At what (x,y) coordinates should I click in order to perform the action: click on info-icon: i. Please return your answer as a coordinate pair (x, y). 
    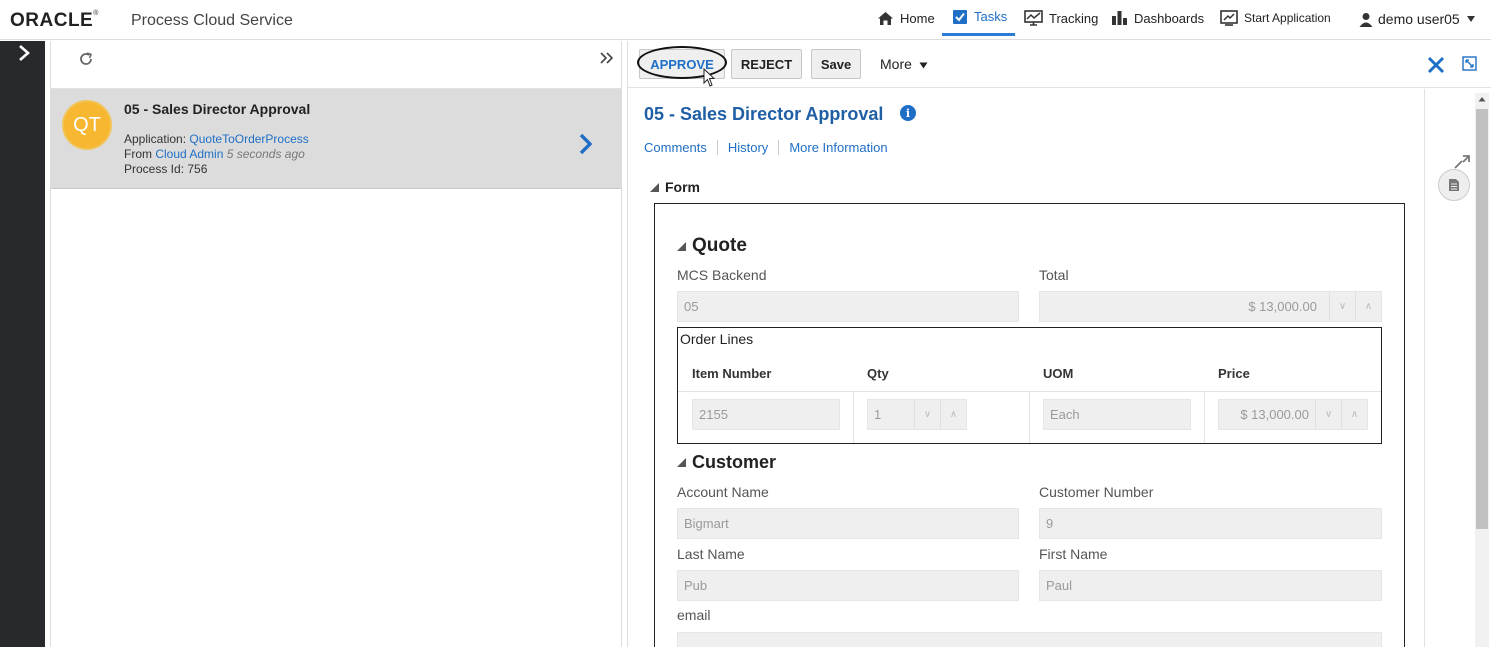
    Looking at the image, I should click on (908, 113).